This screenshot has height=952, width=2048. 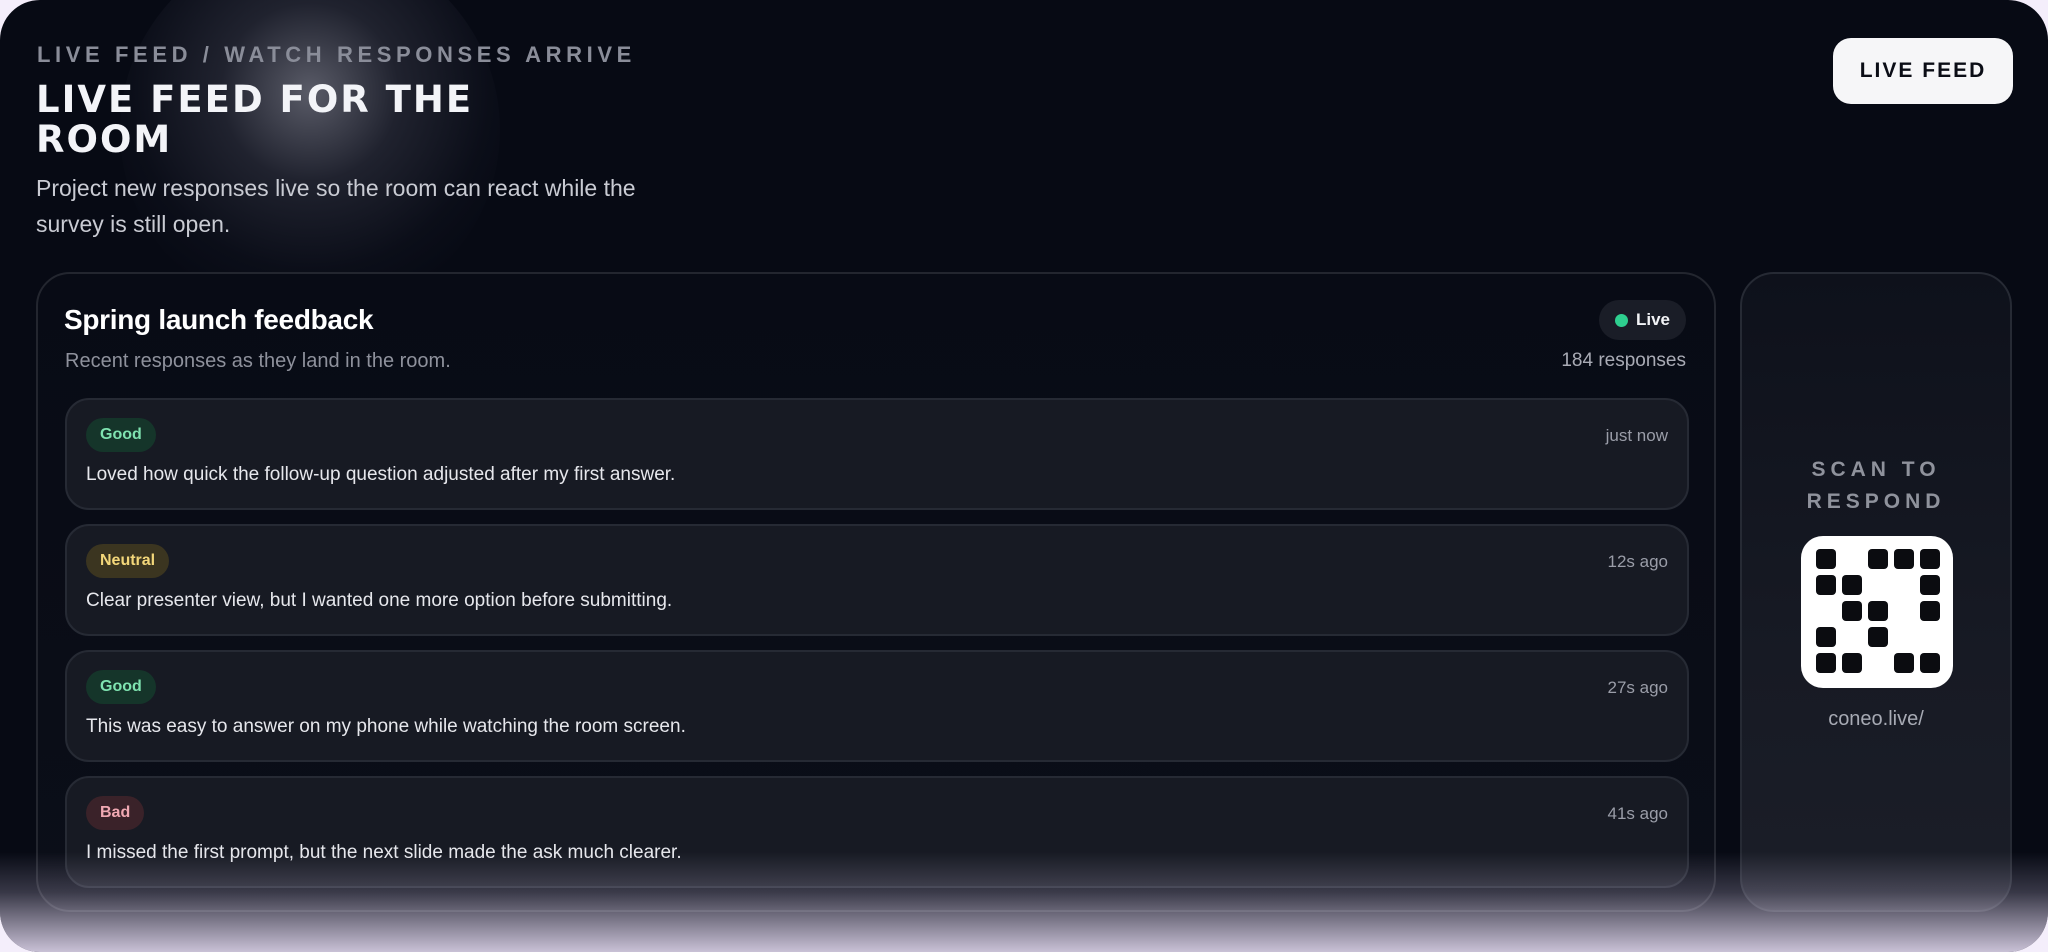 I want to click on response-time: 12s ago, so click(x=1638, y=561).